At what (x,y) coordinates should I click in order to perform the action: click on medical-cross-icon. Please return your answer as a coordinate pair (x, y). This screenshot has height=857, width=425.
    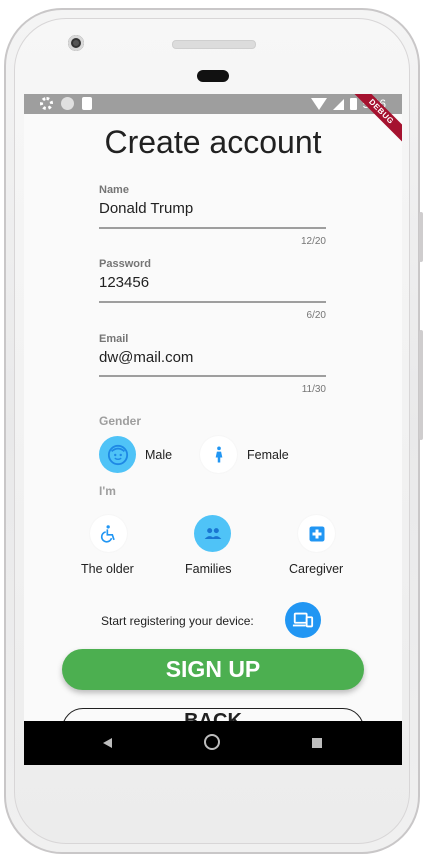
    Looking at the image, I should click on (316, 533).